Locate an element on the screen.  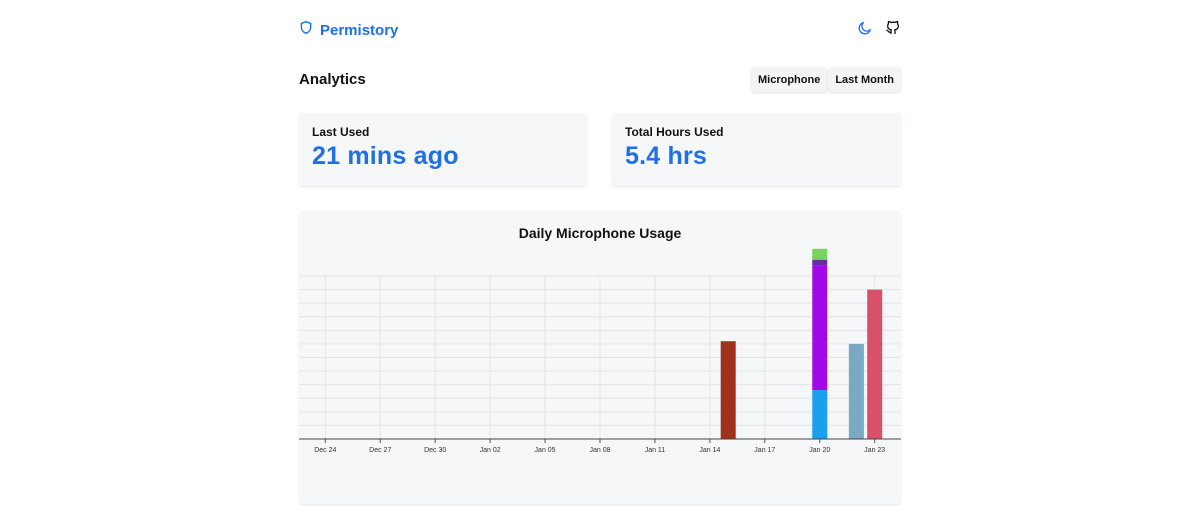
analytics-title: Analytics is located at coordinates (332, 79).